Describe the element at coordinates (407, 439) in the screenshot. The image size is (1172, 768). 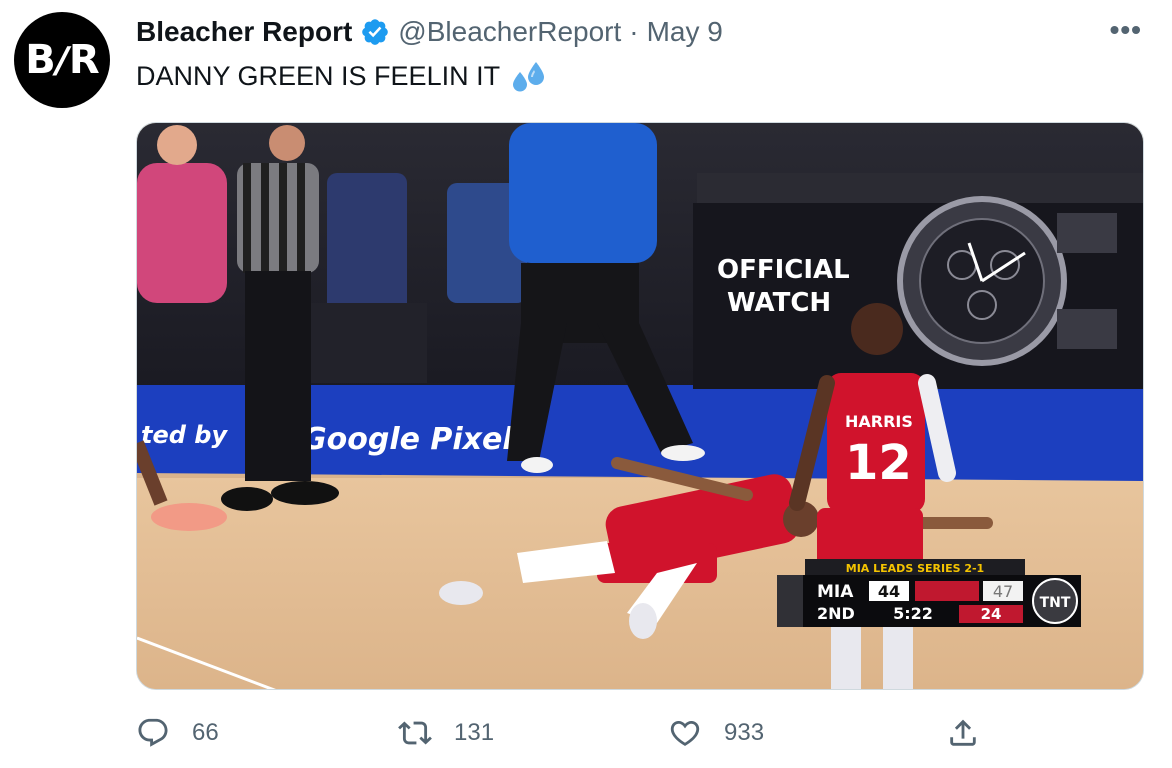
I see `banner-text: Google Pixel` at that location.